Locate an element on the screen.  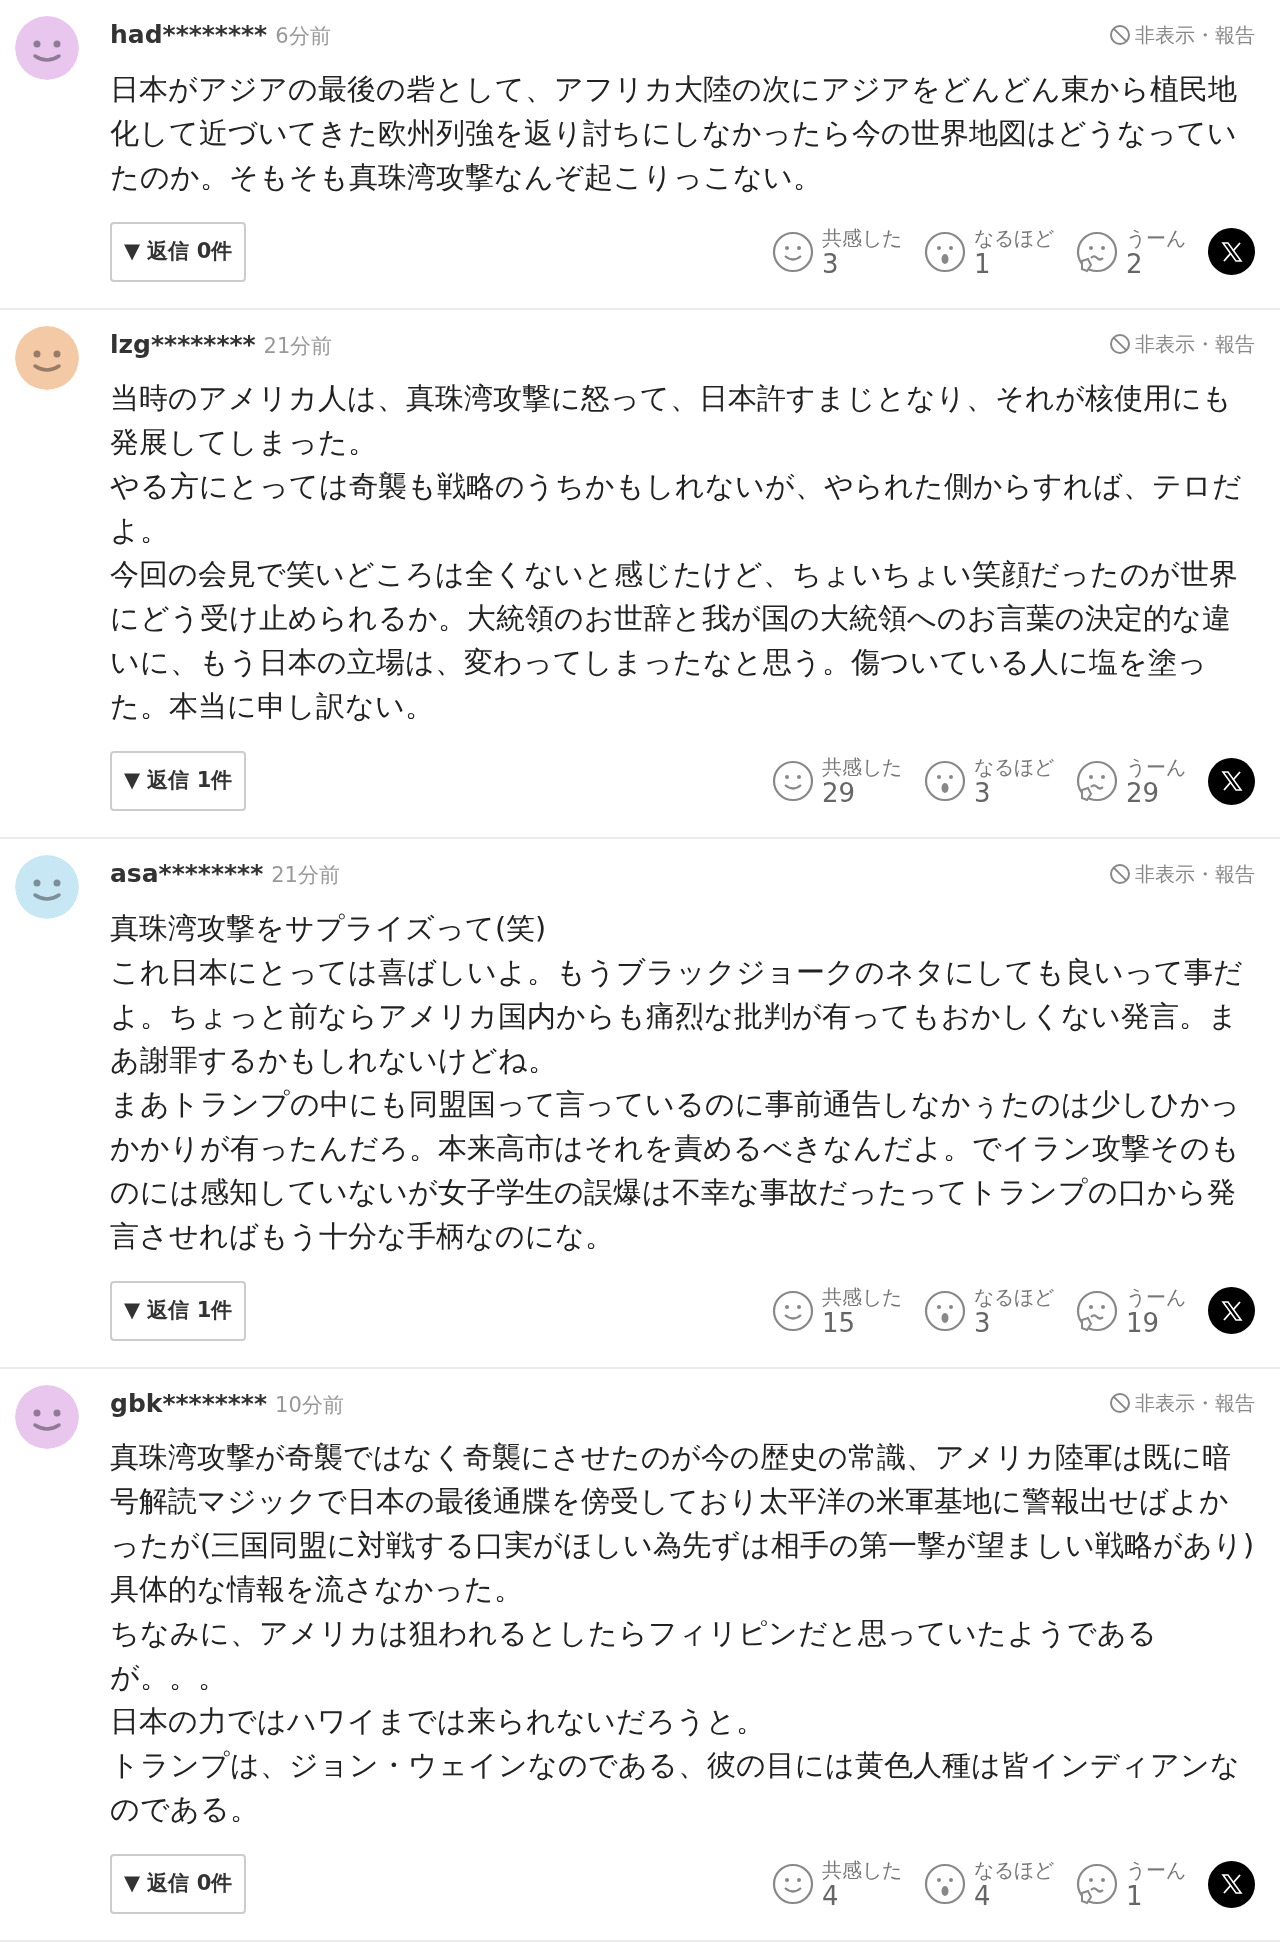
comment-text: 日本の力ではハワイまでは来られないだろうと。 is located at coordinates (438, 1722).